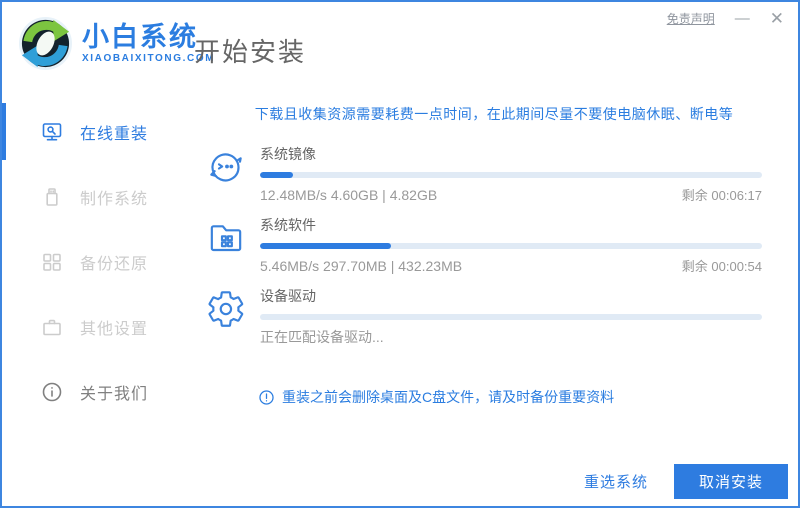 The height and width of the screenshot is (508, 800). Describe the element at coordinates (361, 266) in the screenshot. I see `task-status: 5.46MB/s 297.70MB | 432.23MB` at that location.